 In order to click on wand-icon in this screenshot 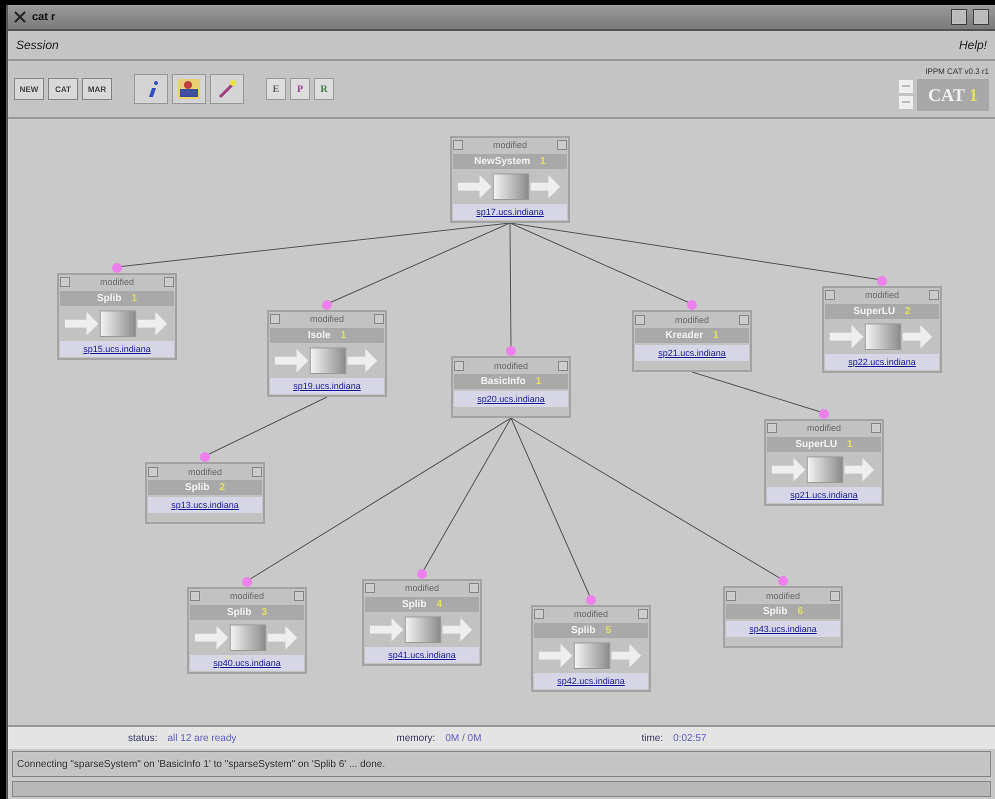, I will do `click(227, 89)`.